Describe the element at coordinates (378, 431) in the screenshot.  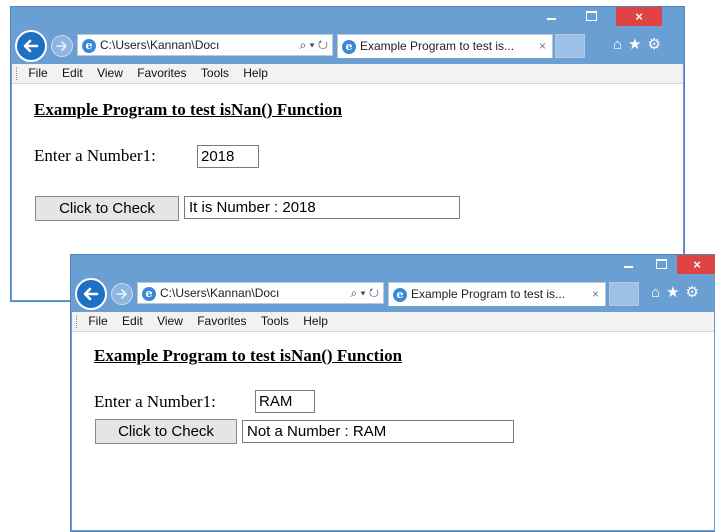
I see `result-field: Not a Number : RAM` at that location.